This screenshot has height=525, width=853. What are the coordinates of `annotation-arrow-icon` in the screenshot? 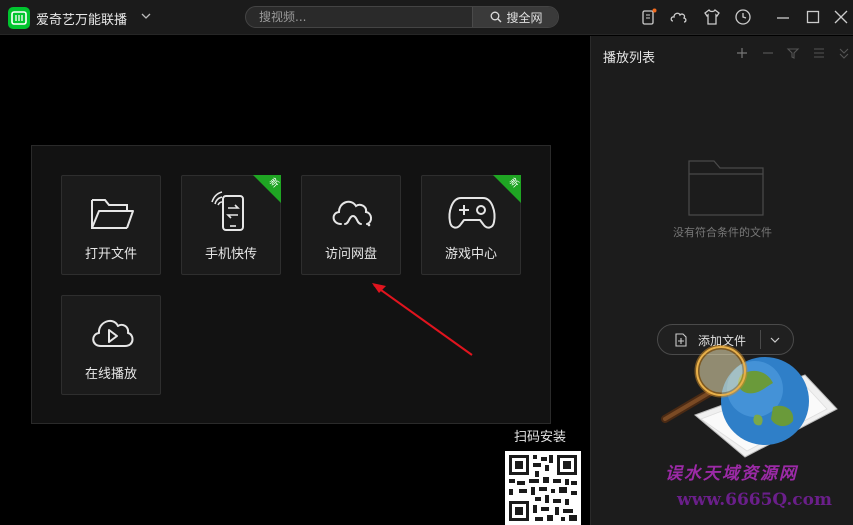 It's located at (422, 319).